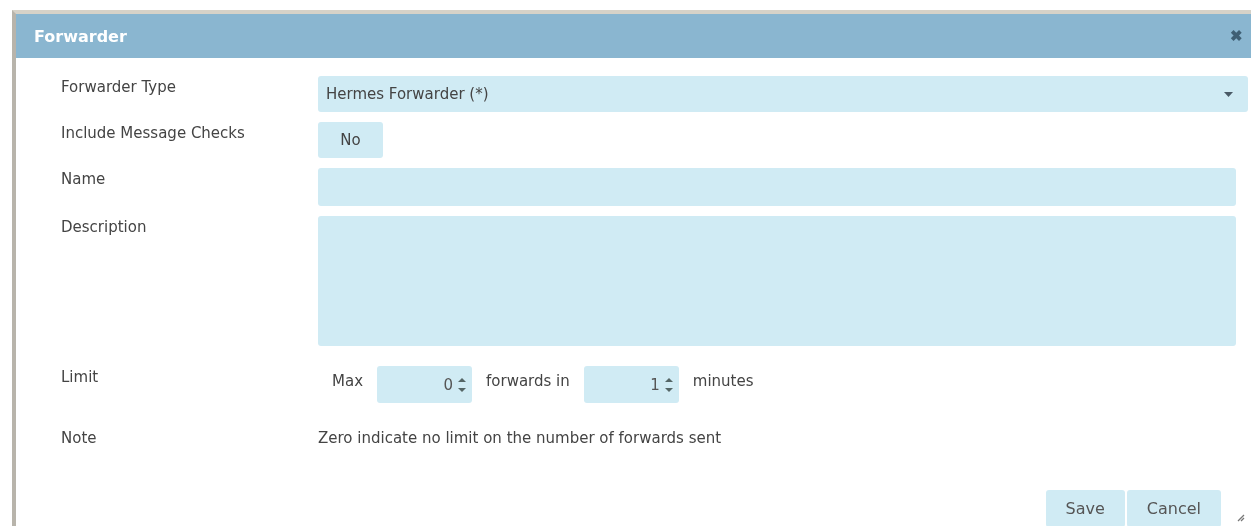 The width and height of the screenshot is (1251, 529). I want to click on close-button: ✖, so click(1236, 36).